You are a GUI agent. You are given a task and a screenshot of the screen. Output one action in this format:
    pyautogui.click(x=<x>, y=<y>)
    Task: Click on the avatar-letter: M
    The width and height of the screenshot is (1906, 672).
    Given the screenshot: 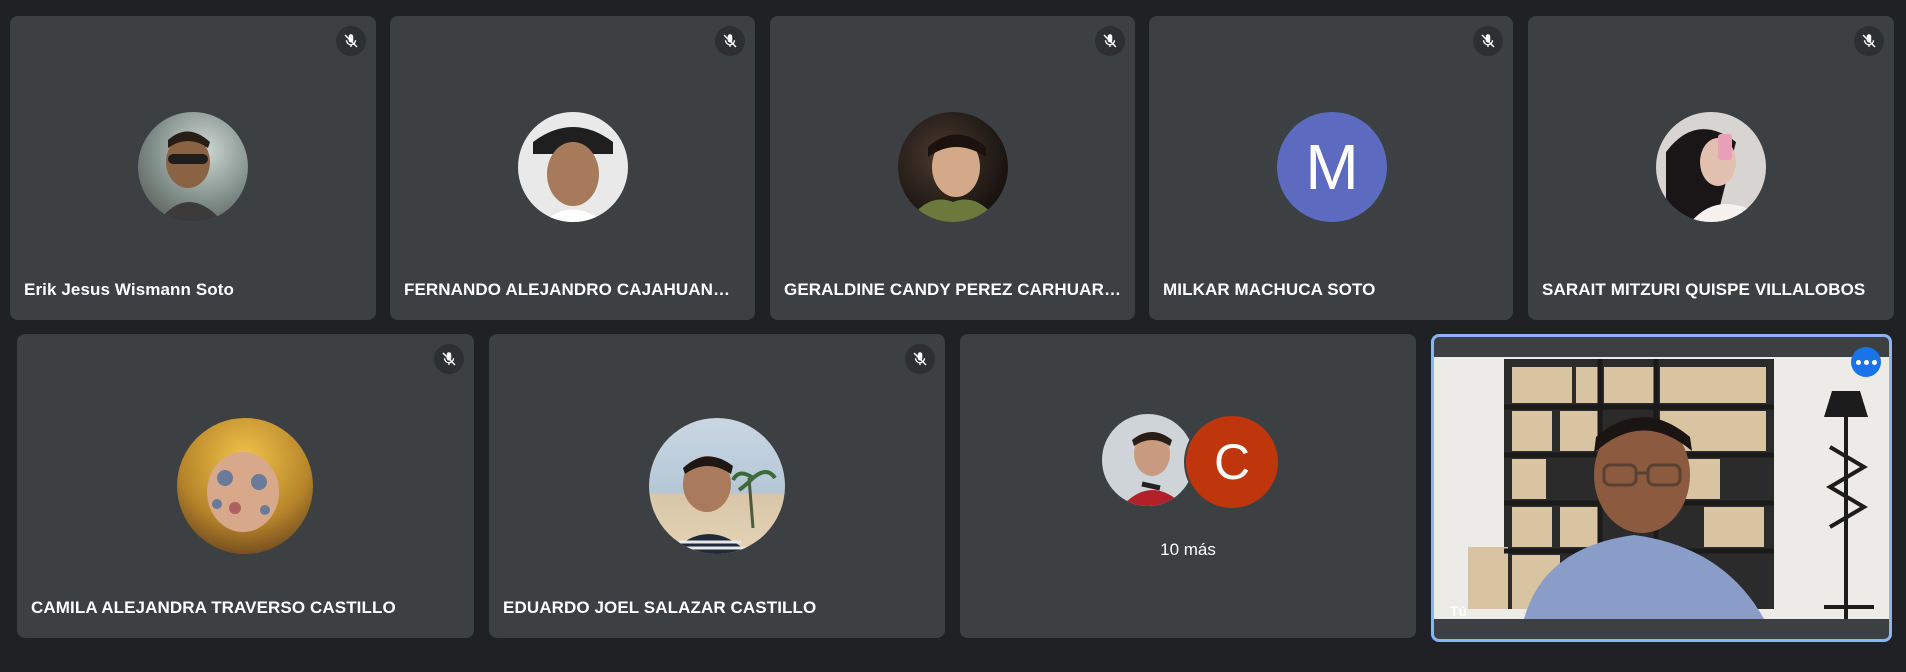 What is the action you would take?
    pyautogui.click(x=1332, y=167)
    